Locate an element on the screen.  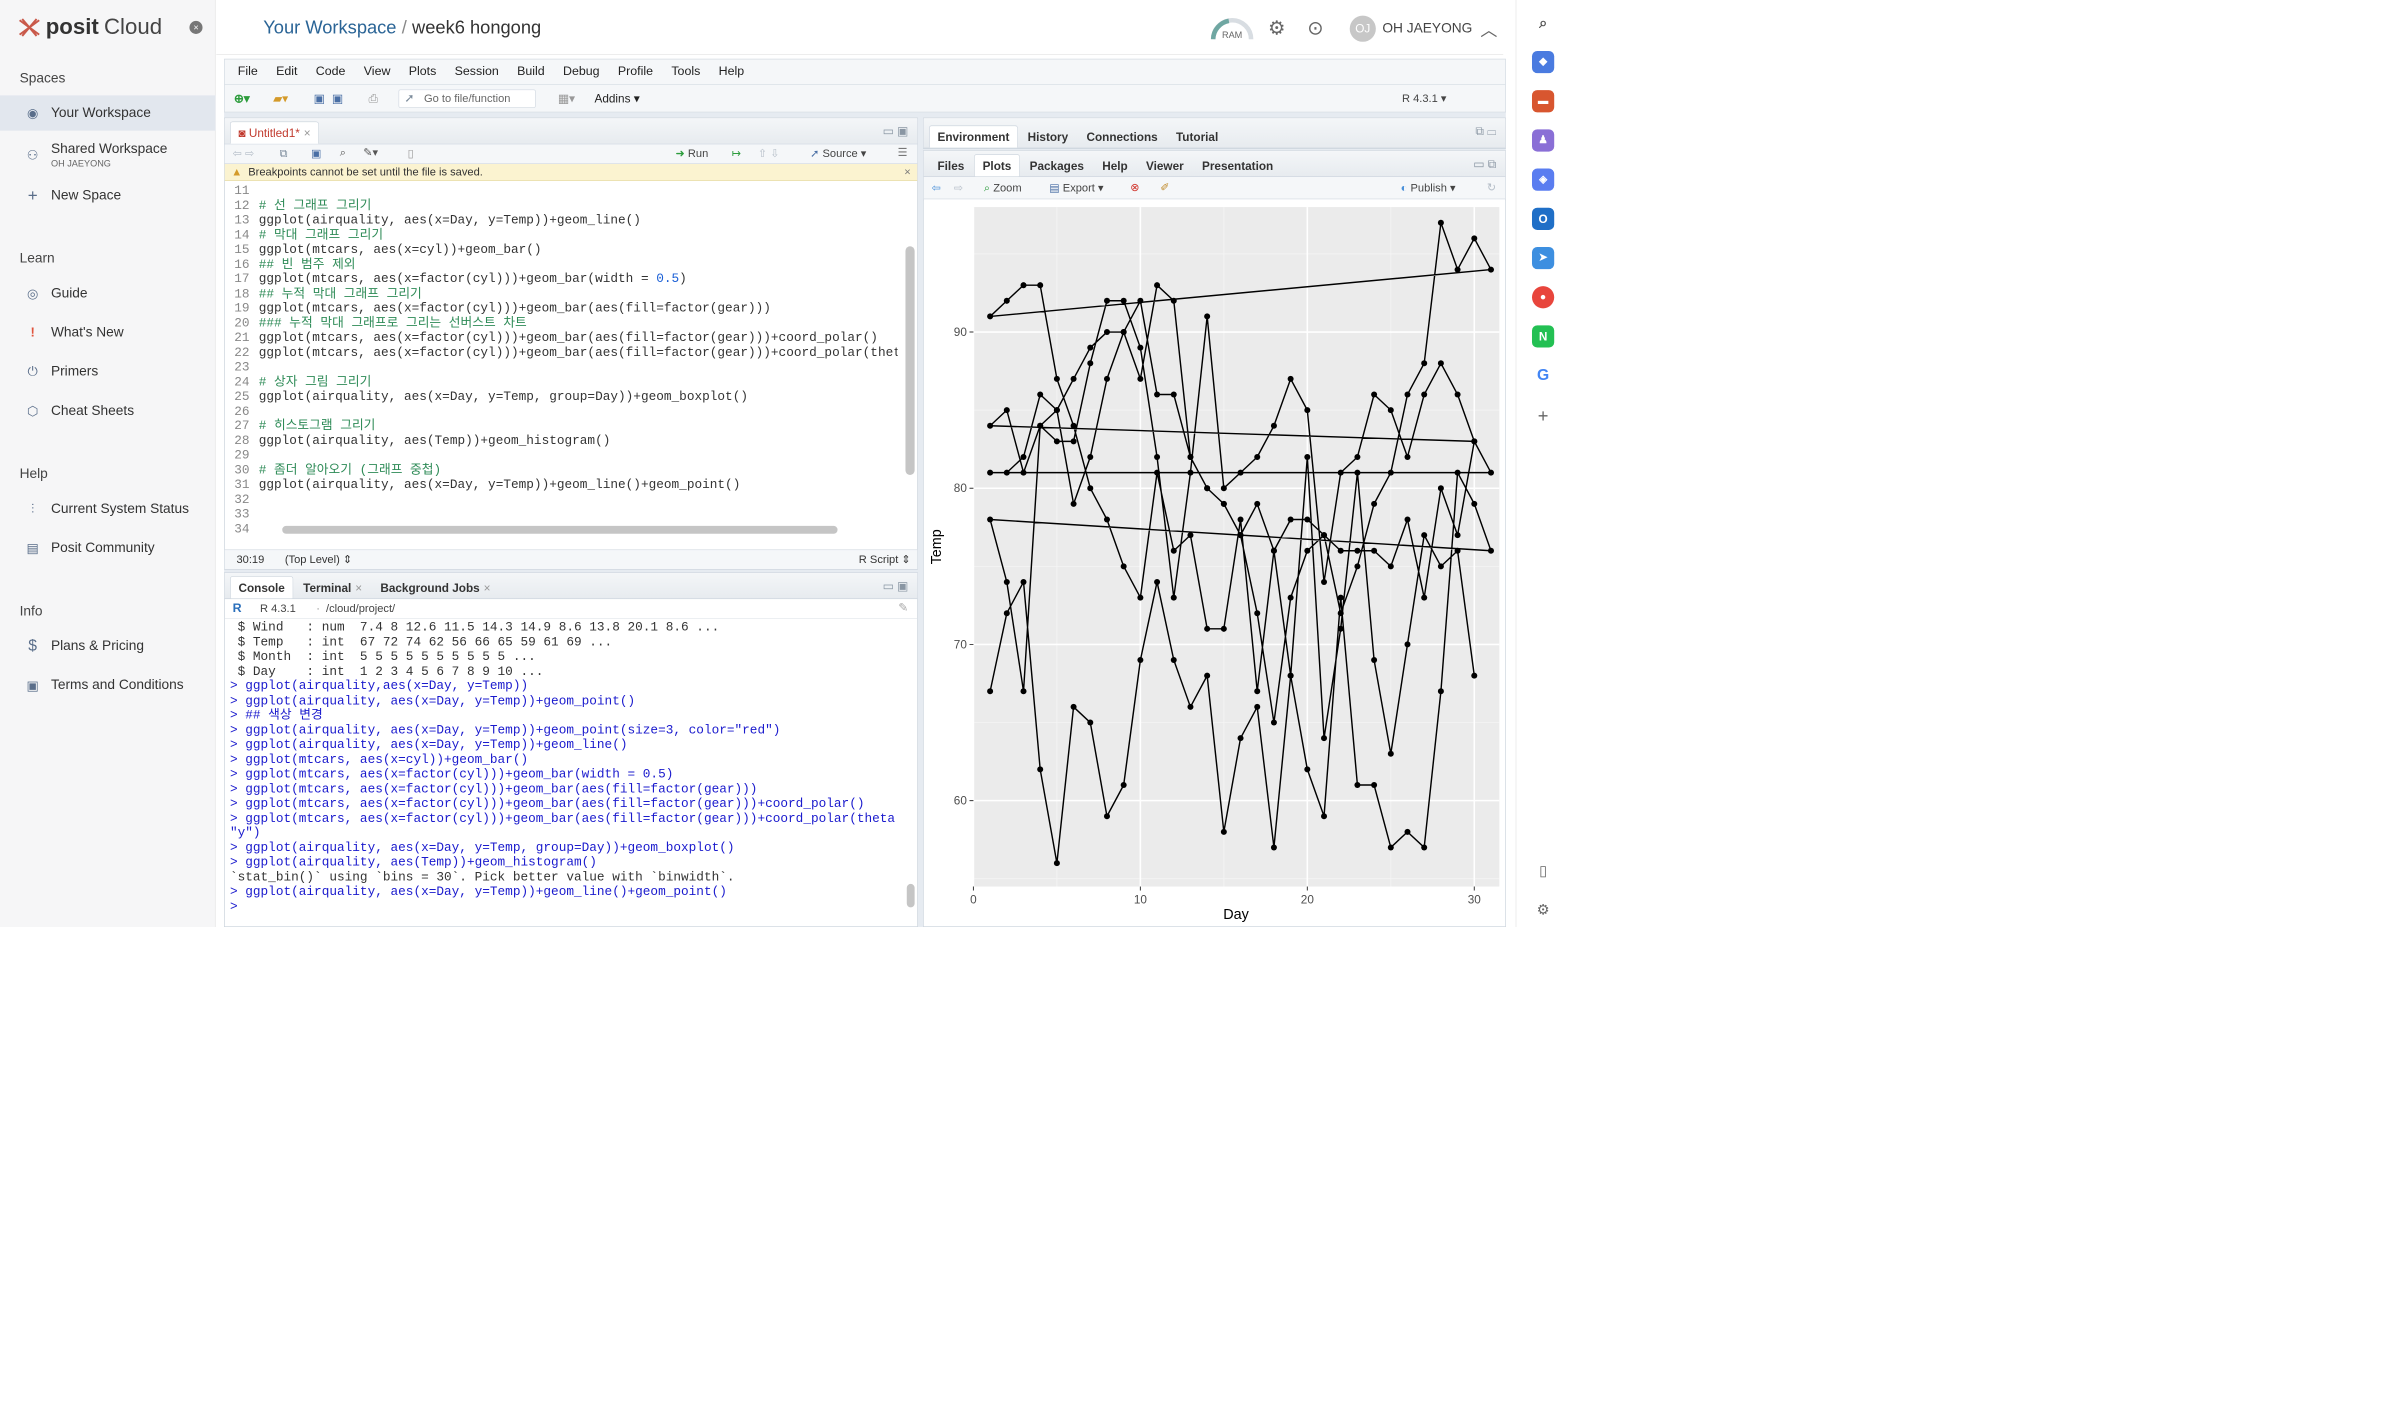
sidebar-item-primers: ⏻ Primers is located at coordinates (108, 371).